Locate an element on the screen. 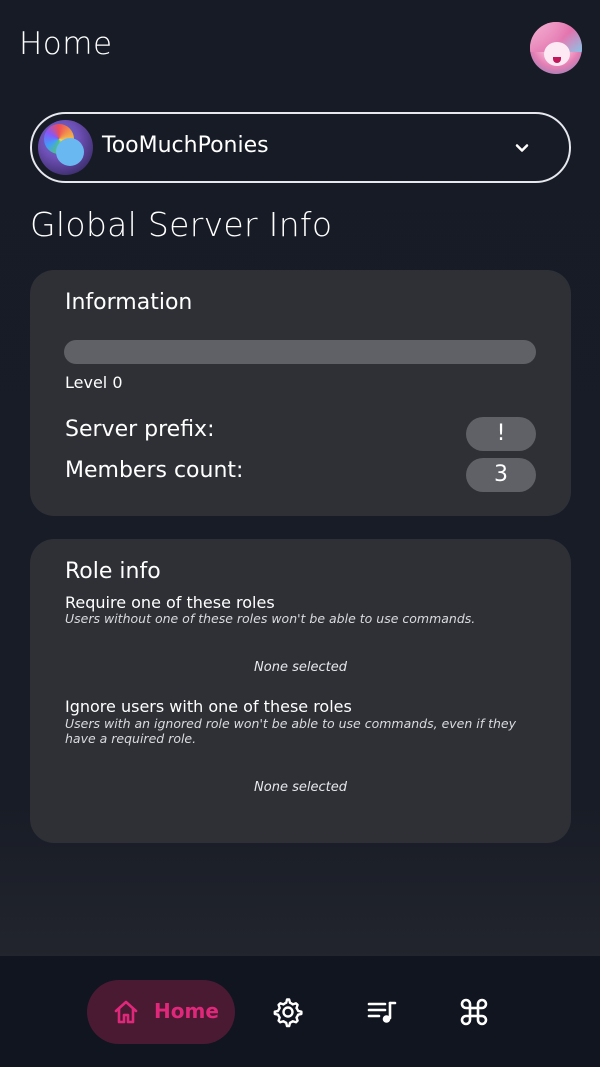 The image size is (600, 1067). playlist-icon is located at coordinates (382, 1012).